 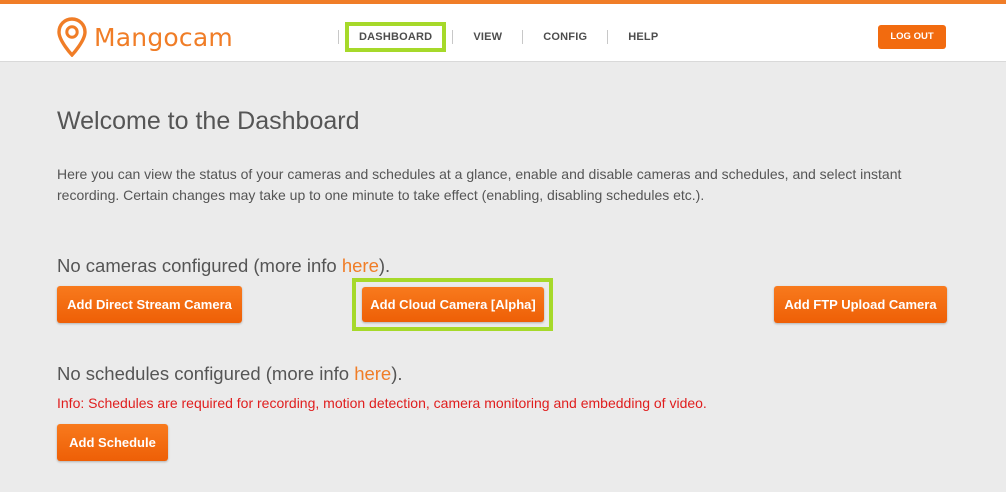 I want to click on nav-help: HELP, so click(x=643, y=37).